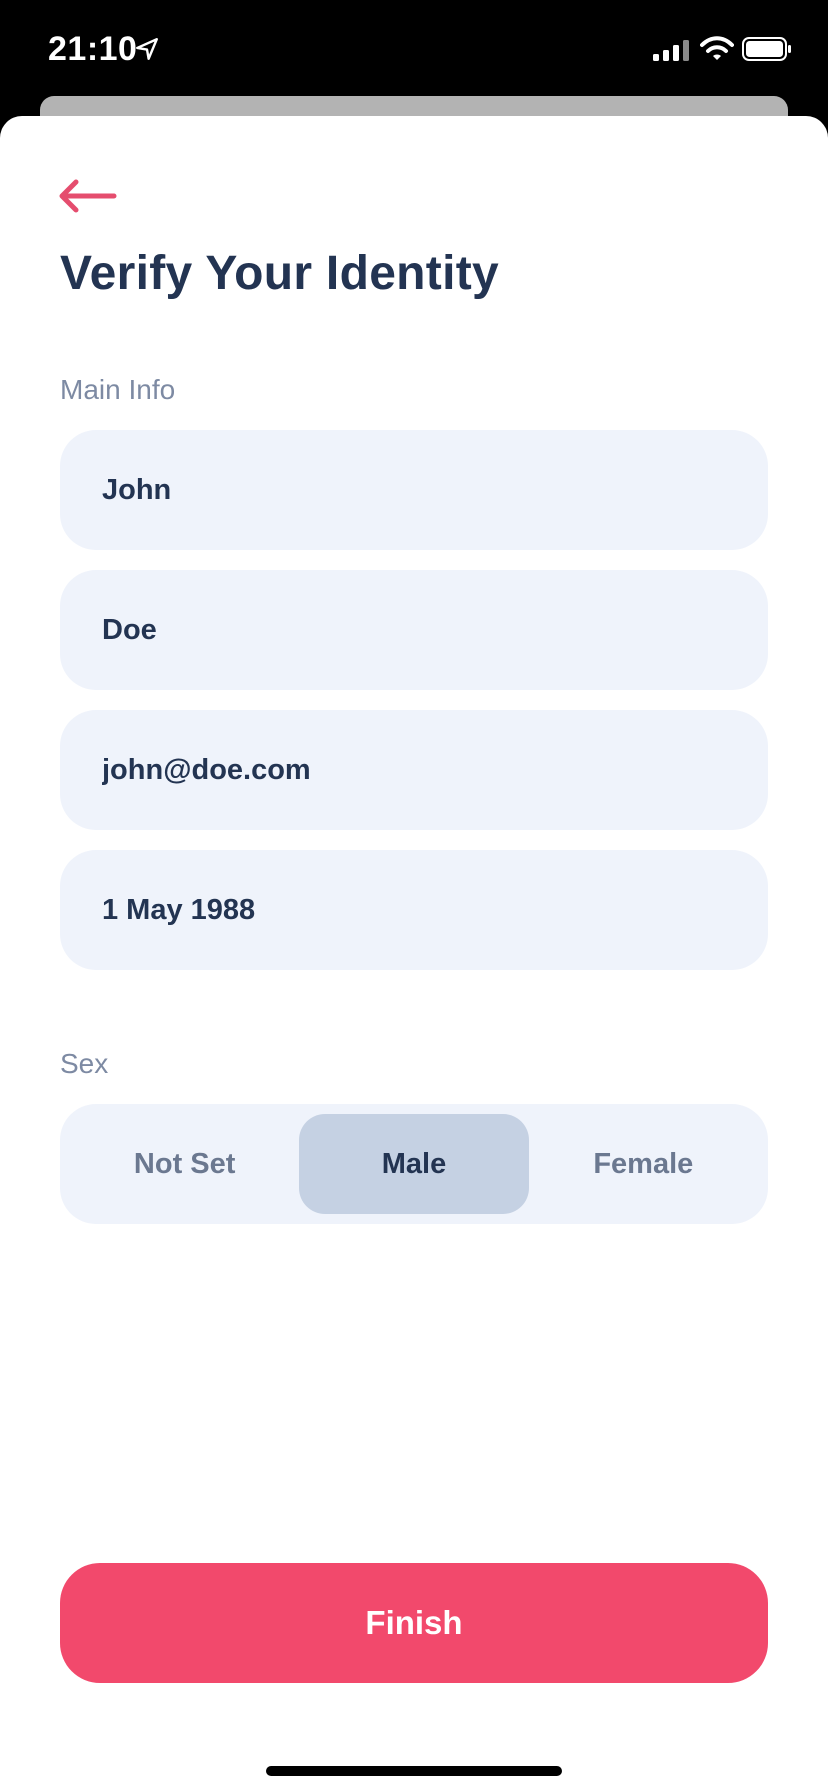 This screenshot has width=828, height=1792. I want to click on sex-label: Sex, so click(84, 1063).